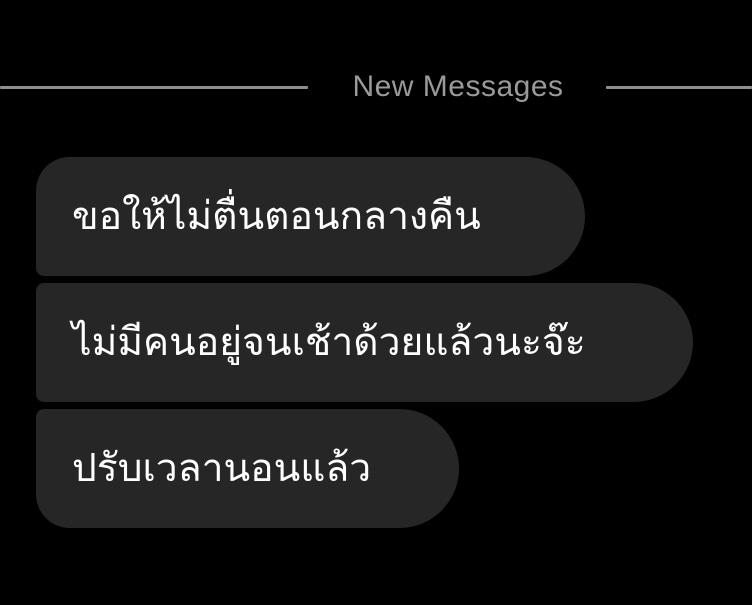 The width and height of the screenshot is (752, 605). What do you see at coordinates (458, 86) in the screenshot?
I see `new-messages-label: New Messages` at bounding box center [458, 86].